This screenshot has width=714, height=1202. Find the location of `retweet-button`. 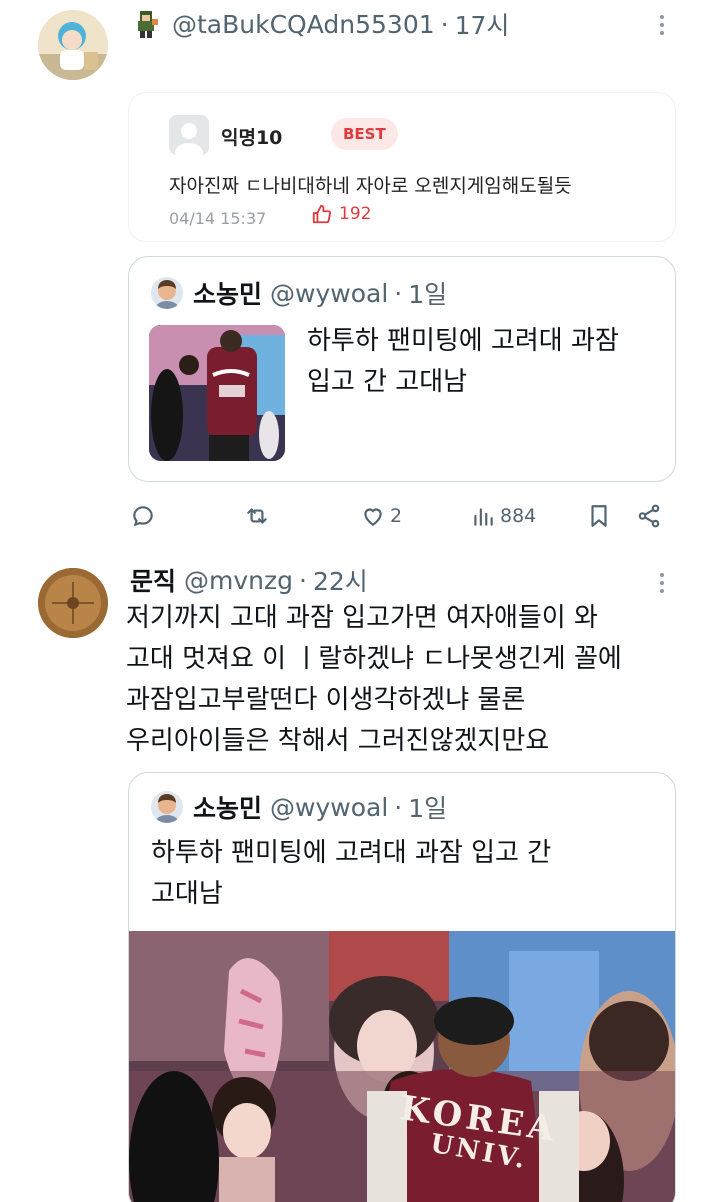

retweet-button is located at coordinates (259, 516).